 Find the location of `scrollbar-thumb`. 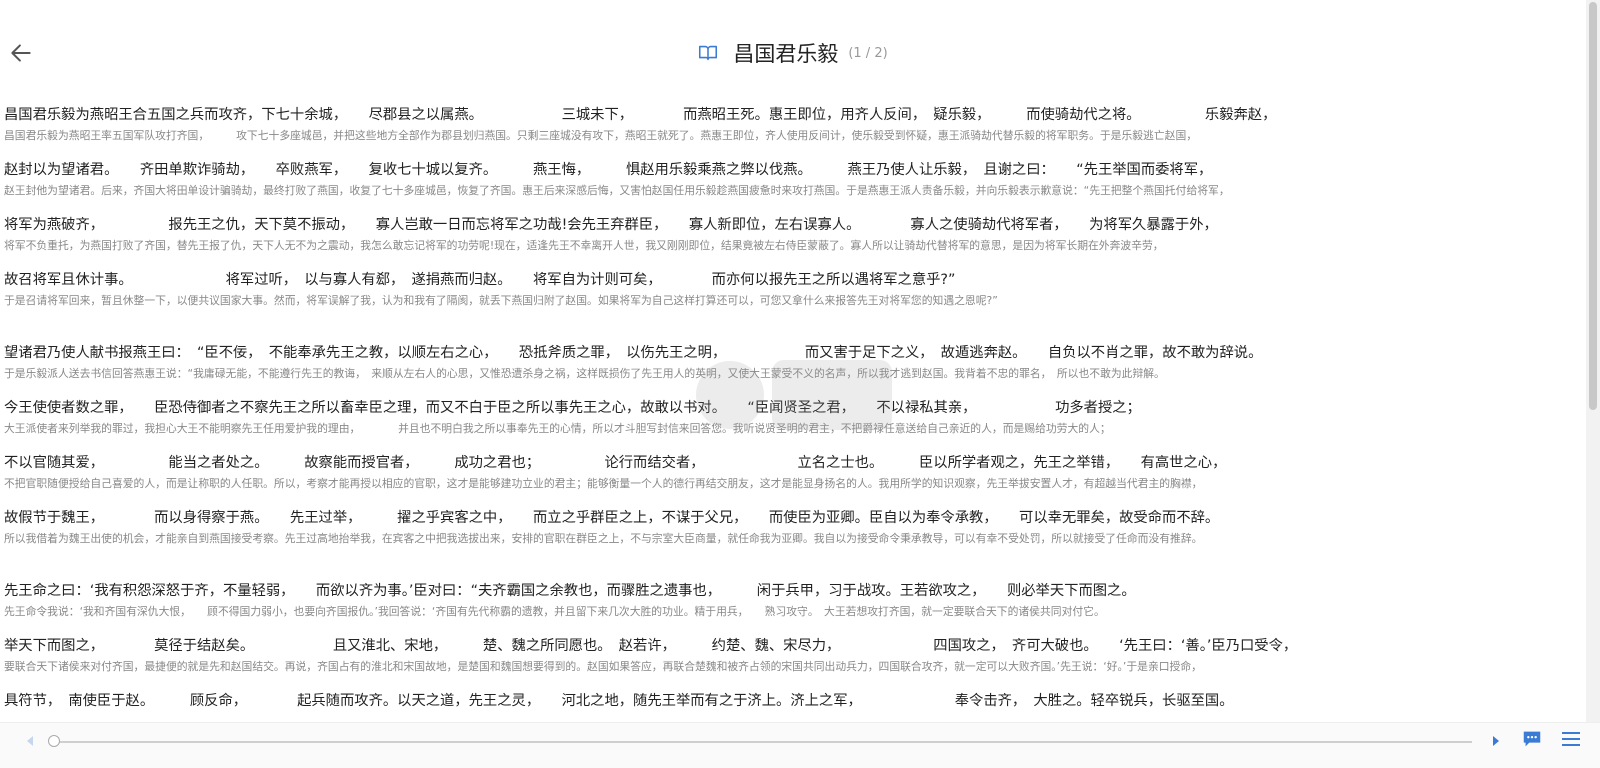

scrollbar-thumb is located at coordinates (1593, 206).